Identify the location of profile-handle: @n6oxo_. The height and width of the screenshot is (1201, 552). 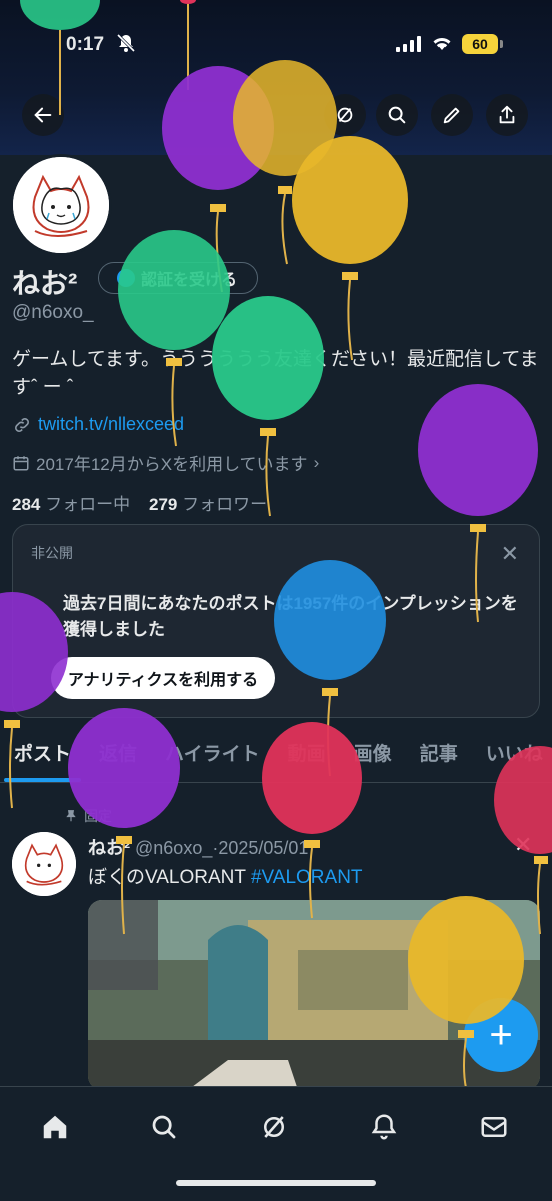
(53, 312).